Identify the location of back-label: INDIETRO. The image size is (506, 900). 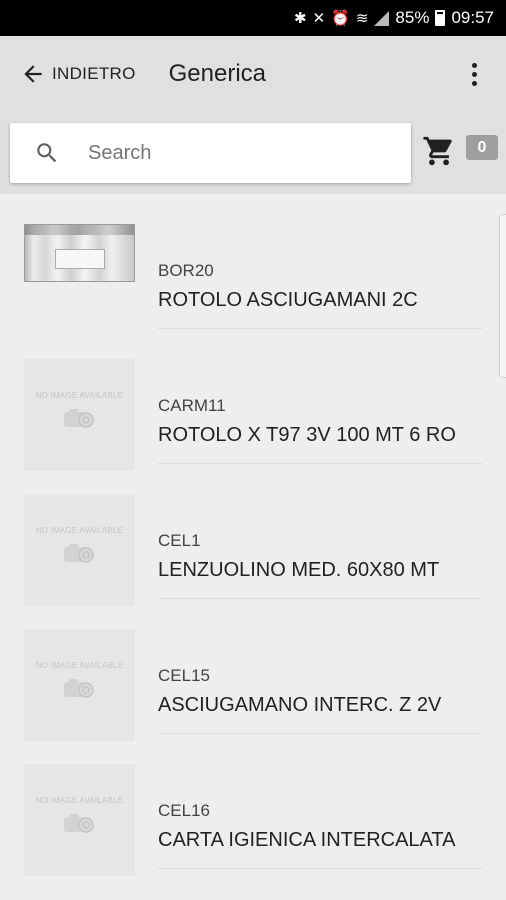
(94, 73).